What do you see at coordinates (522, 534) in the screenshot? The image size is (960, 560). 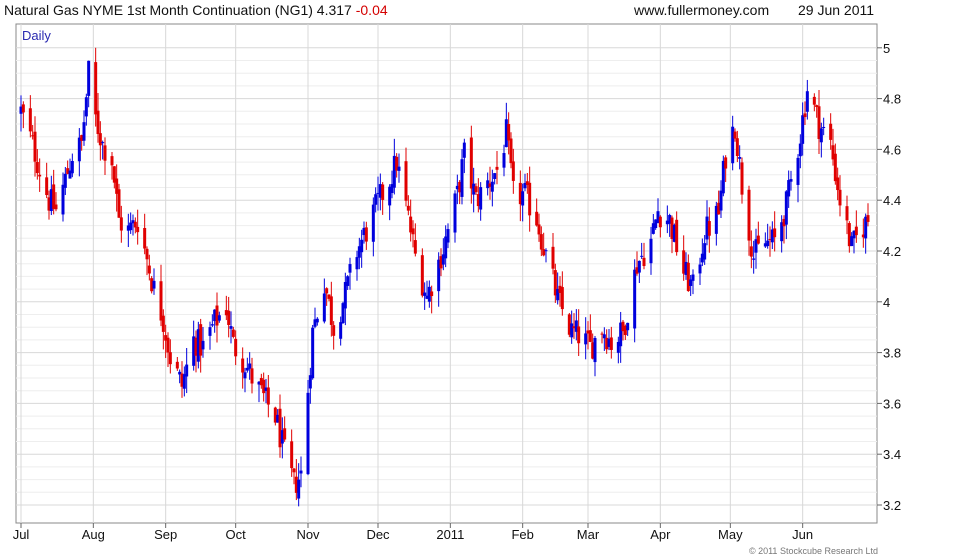 I see `x-tick-label: Feb` at bounding box center [522, 534].